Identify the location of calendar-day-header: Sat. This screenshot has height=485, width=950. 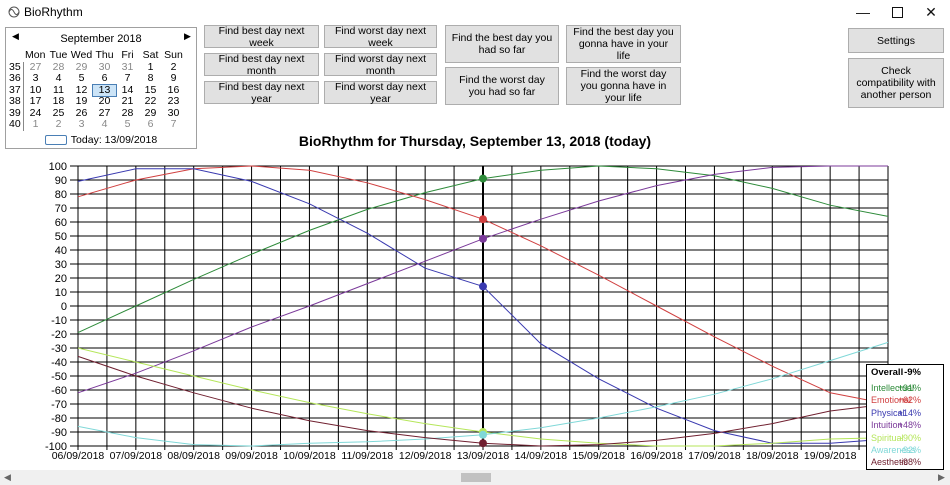
(150, 55).